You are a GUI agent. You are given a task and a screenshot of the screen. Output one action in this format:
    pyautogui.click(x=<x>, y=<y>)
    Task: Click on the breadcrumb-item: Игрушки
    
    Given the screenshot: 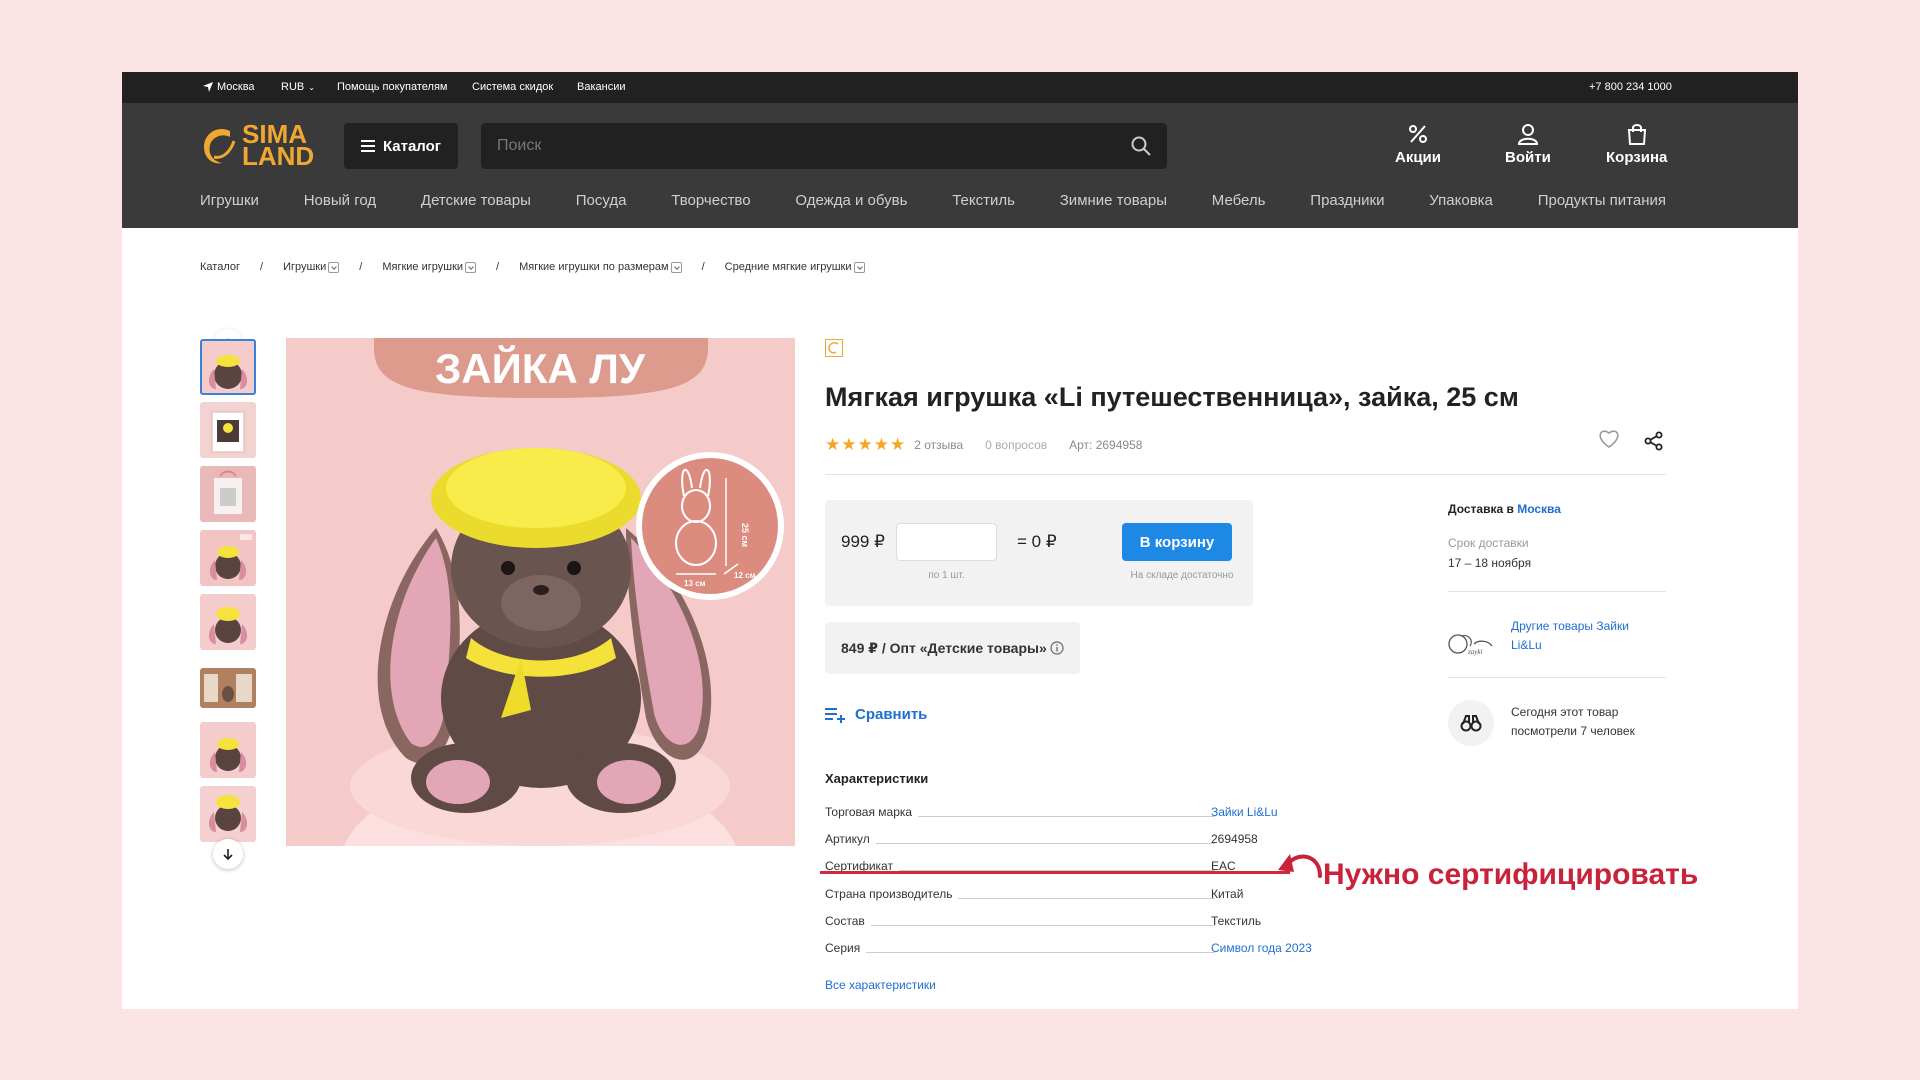 What is the action you would take?
    pyautogui.click(x=304, y=267)
    